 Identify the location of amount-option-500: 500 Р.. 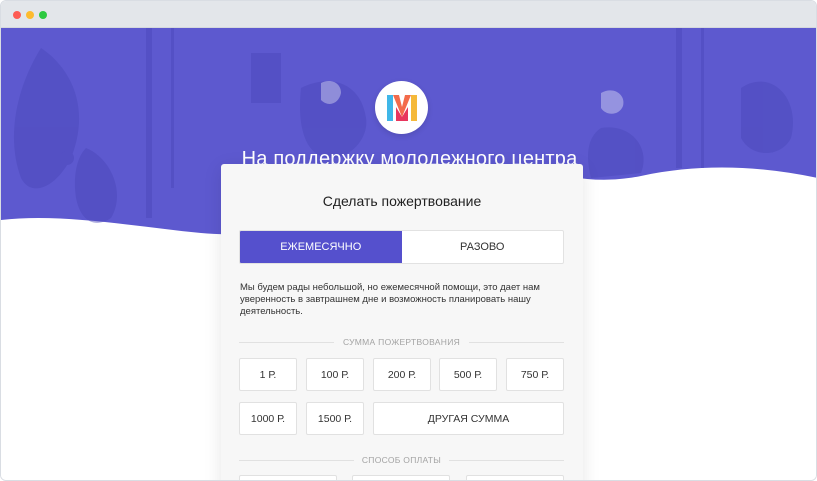
(468, 374).